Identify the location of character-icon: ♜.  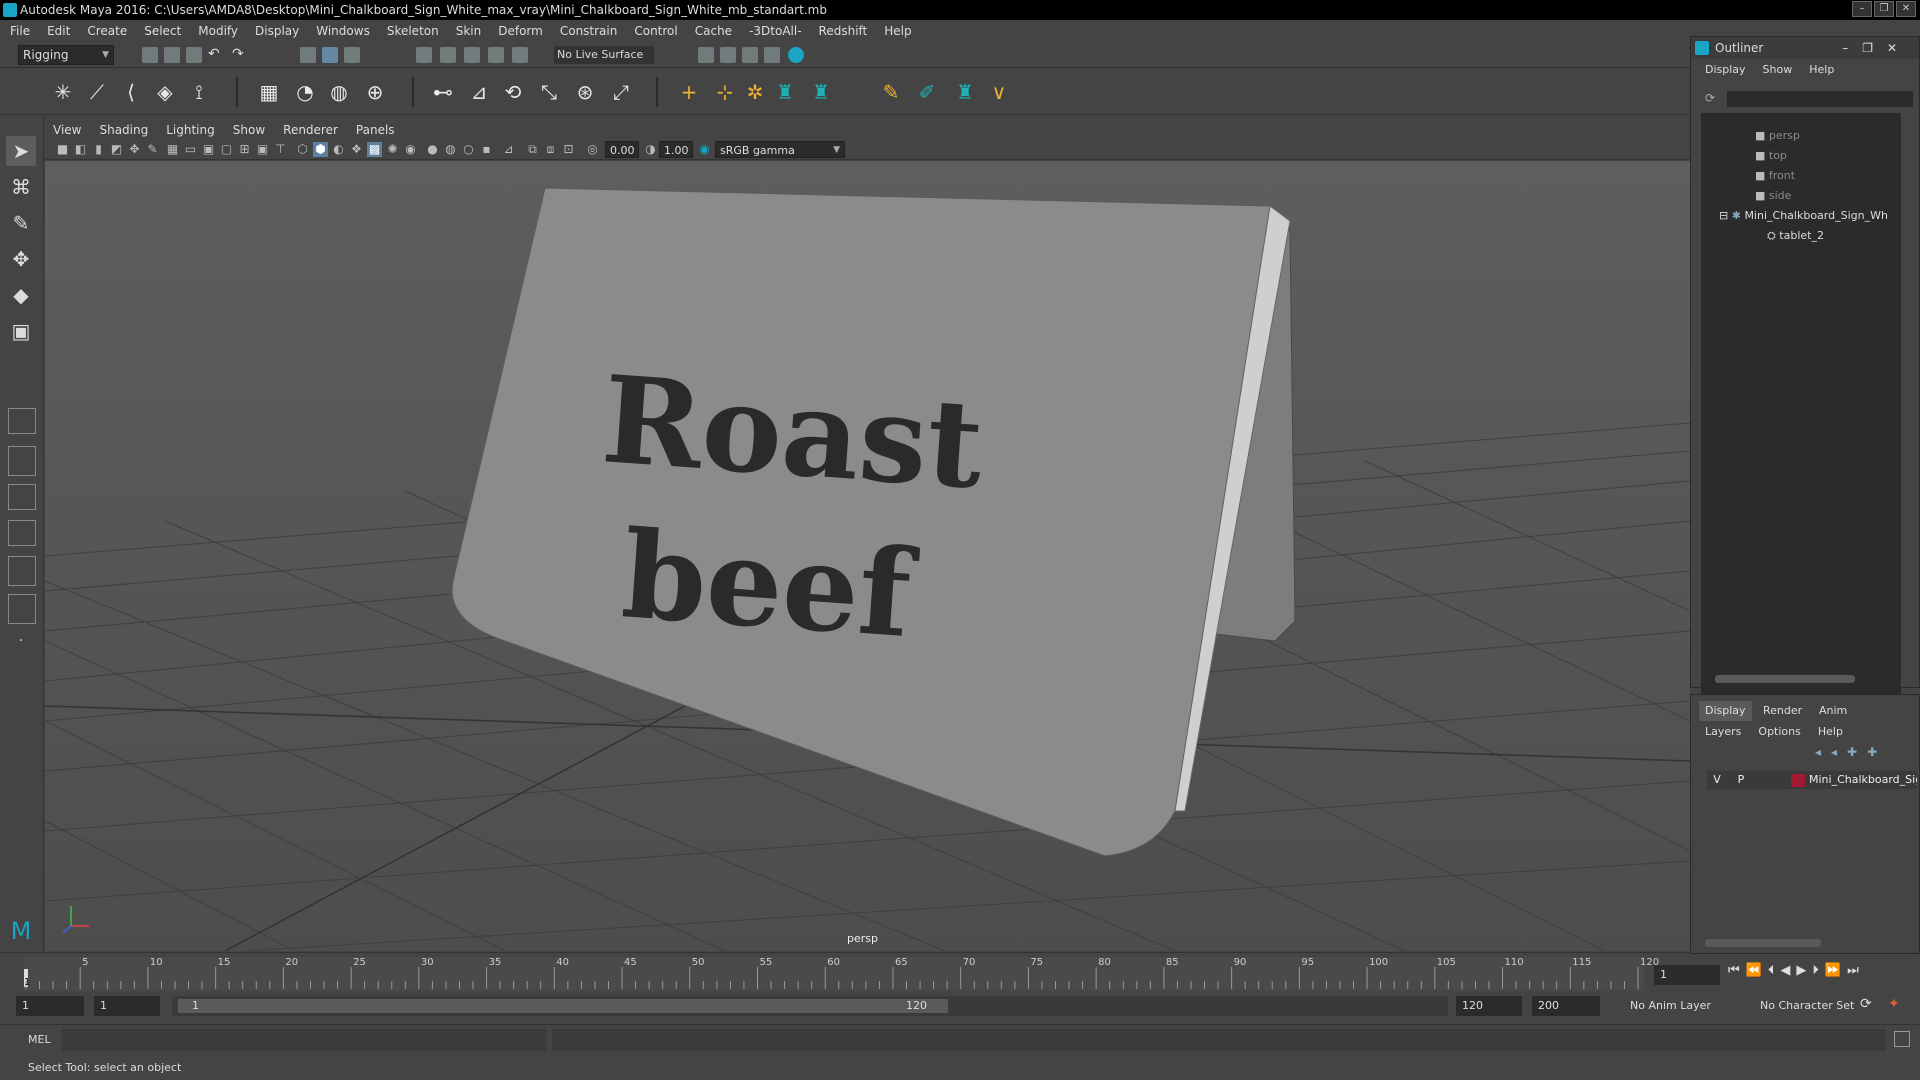
(965, 92).